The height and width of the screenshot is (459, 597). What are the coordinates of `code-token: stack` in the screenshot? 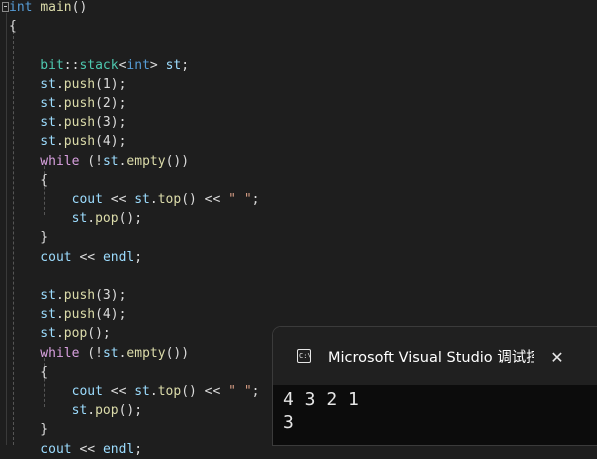 It's located at (99, 65).